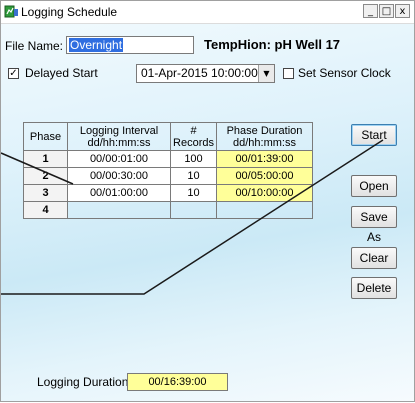  I want to click on callout-line-left-upper, so click(37, 168).